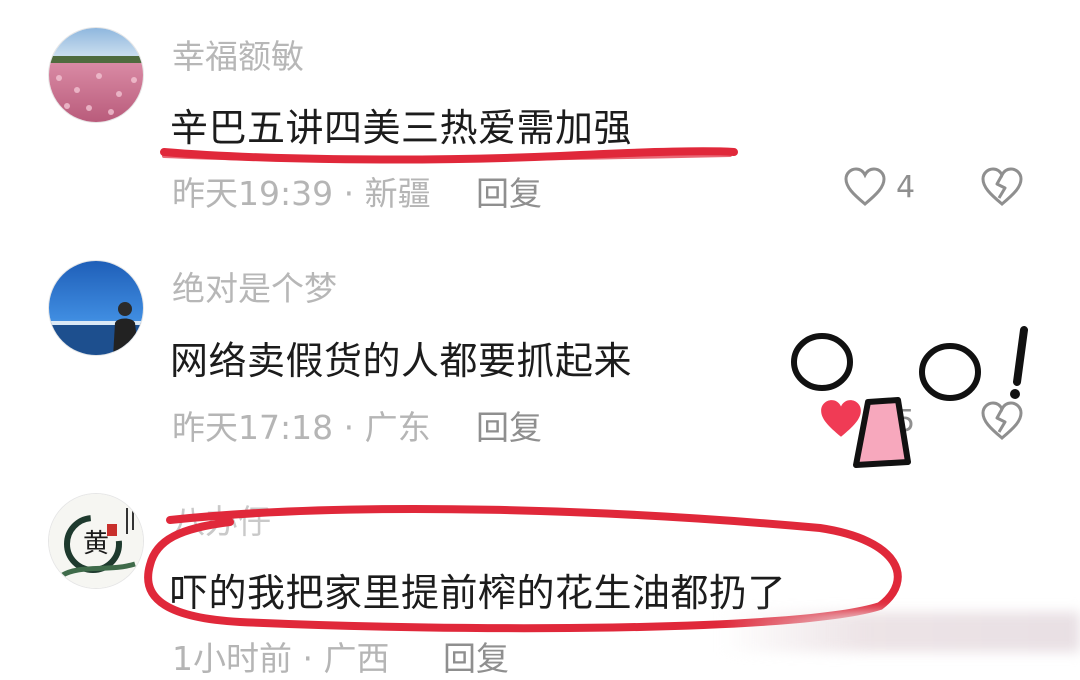 Image resolution: width=1080 pixels, height=680 pixels. Describe the element at coordinates (281, 658) in the screenshot. I see `comment-time-location: 1小时前 · 广西` at that location.